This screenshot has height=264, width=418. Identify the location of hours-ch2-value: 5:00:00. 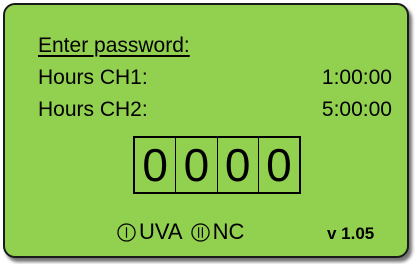
(356, 109).